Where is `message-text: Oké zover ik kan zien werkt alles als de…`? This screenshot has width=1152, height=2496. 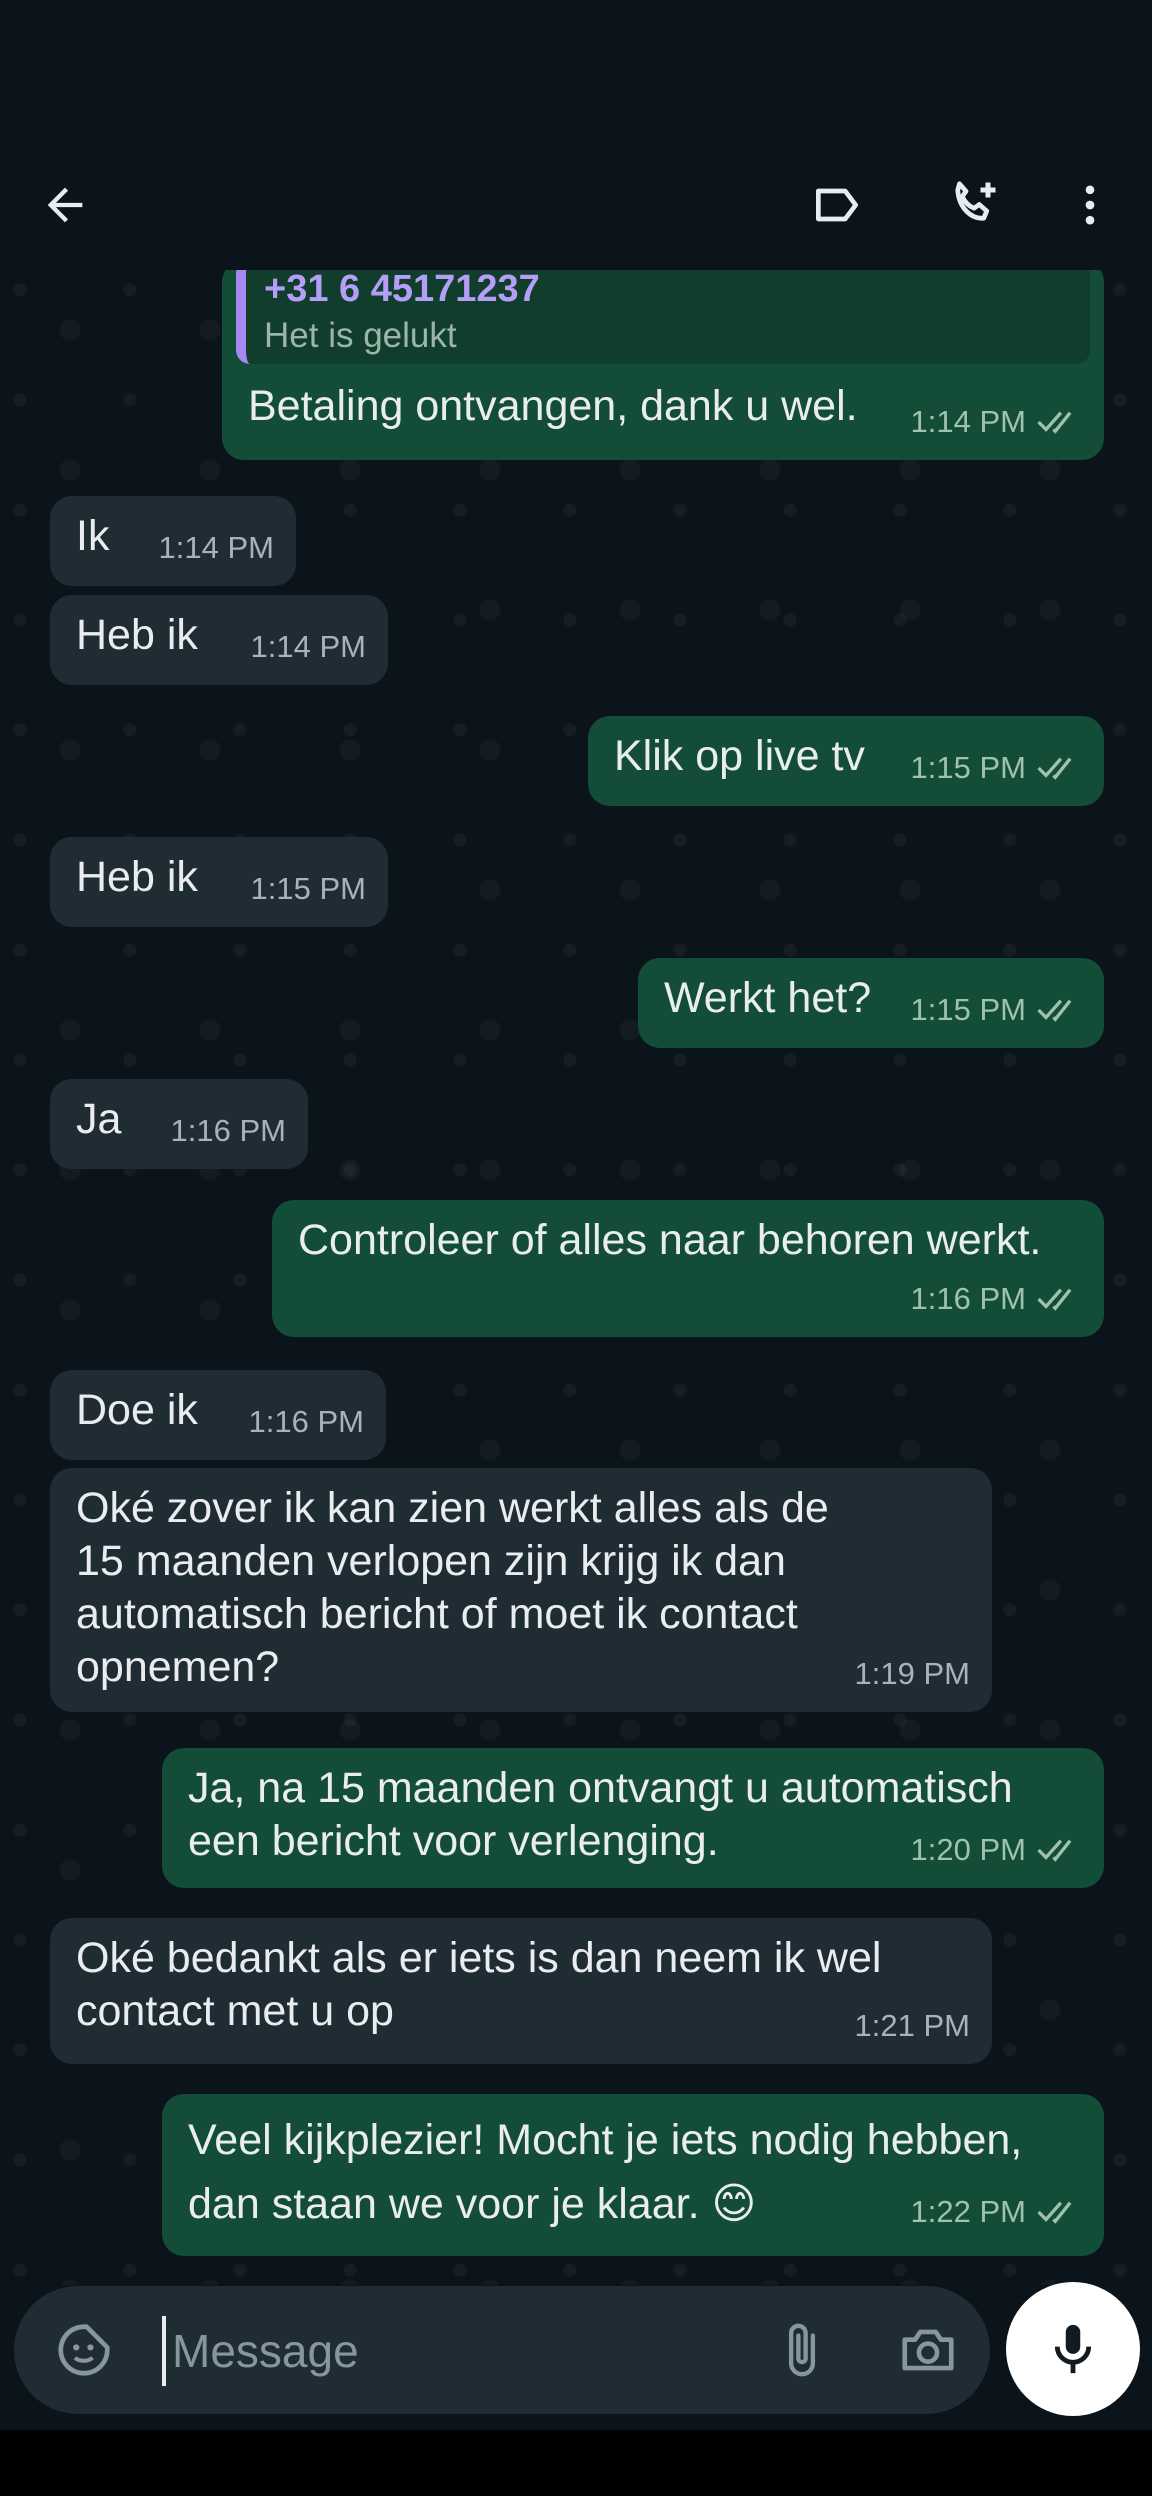 message-text: Oké zover ik kan zien werkt alles als de… is located at coordinates (452, 1587).